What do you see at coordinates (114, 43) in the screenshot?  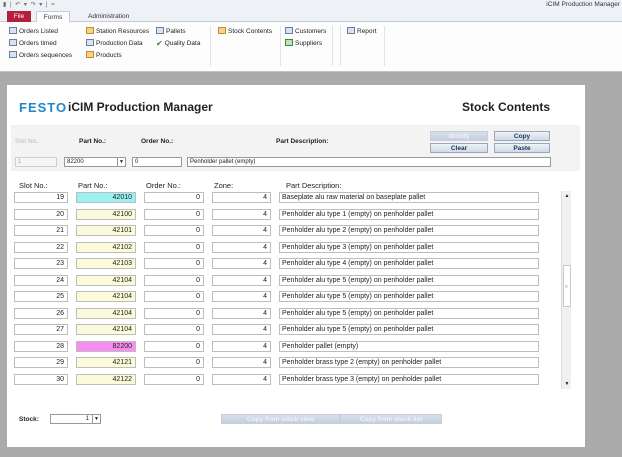 I see `production-data-button: Production Data` at bounding box center [114, 43].